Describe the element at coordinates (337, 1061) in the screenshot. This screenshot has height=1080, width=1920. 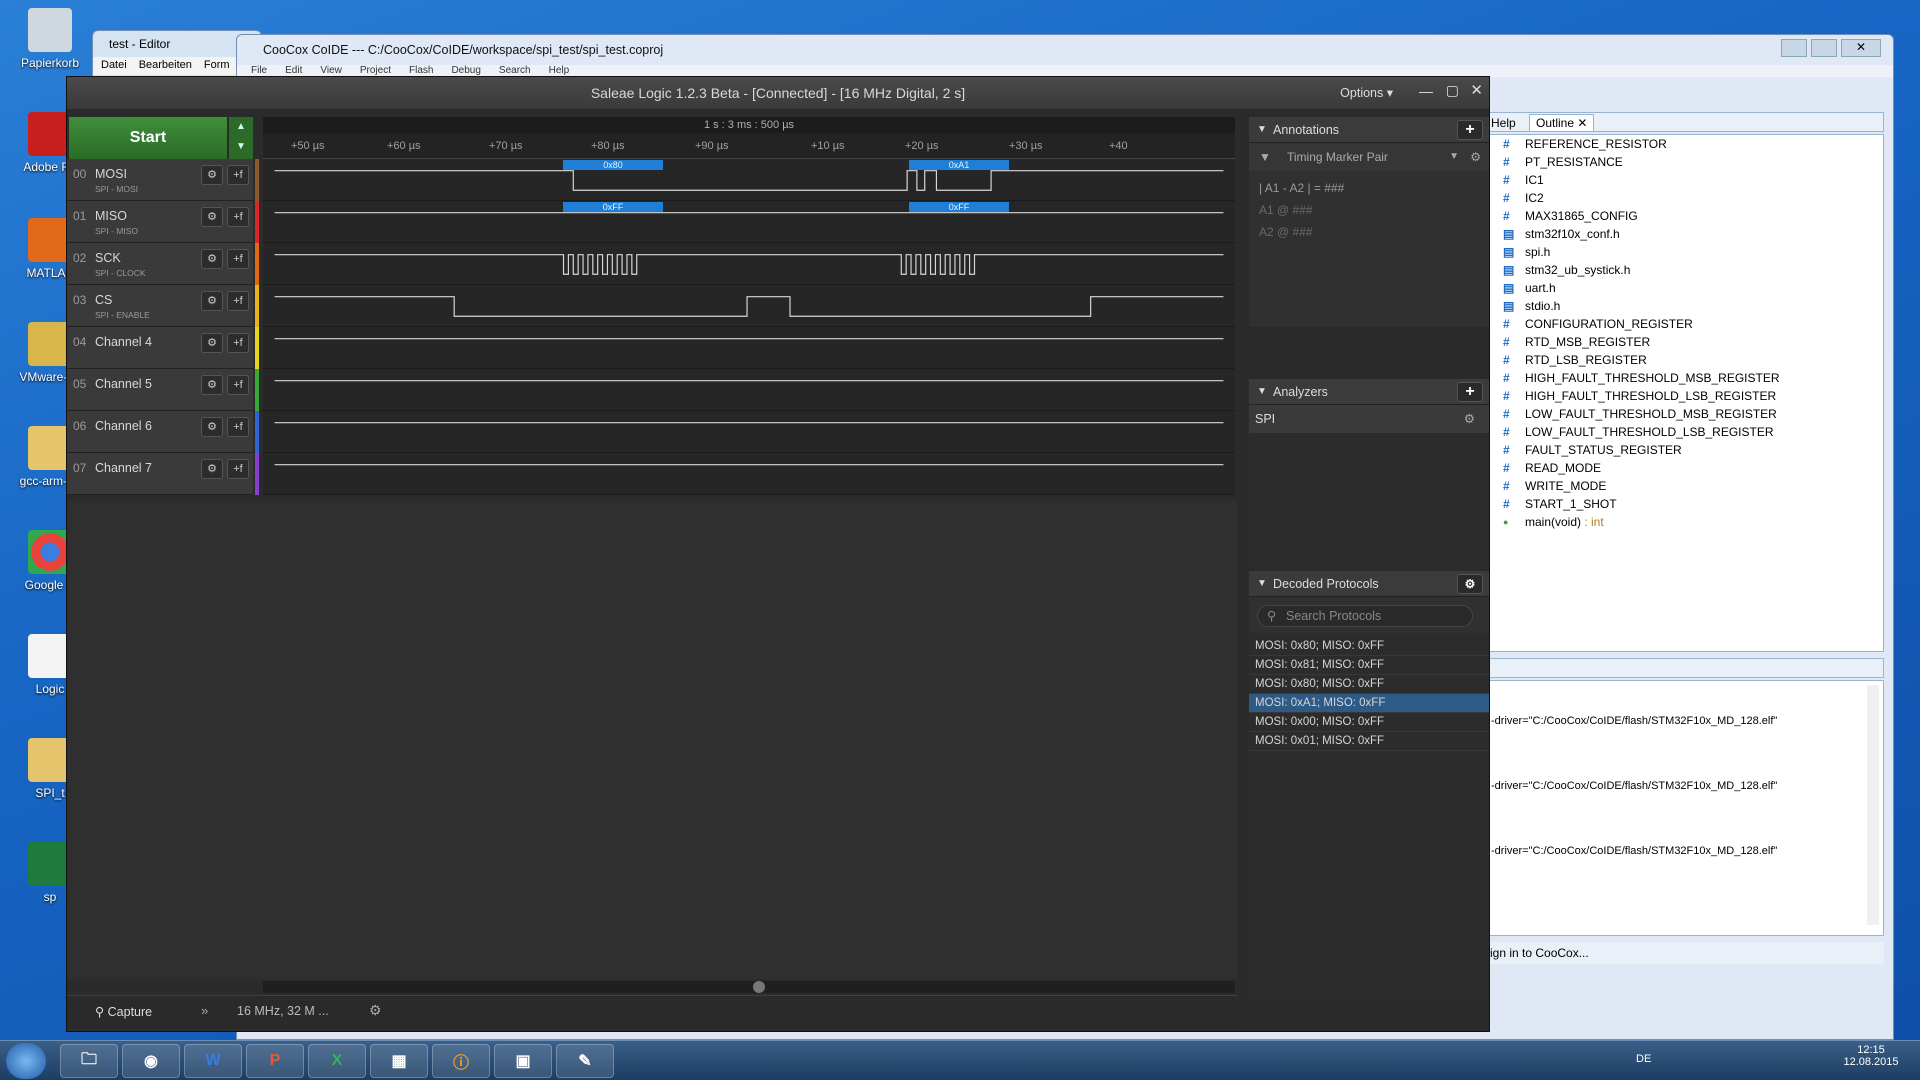
I see `taskbar-excel-icon: X` at that location.